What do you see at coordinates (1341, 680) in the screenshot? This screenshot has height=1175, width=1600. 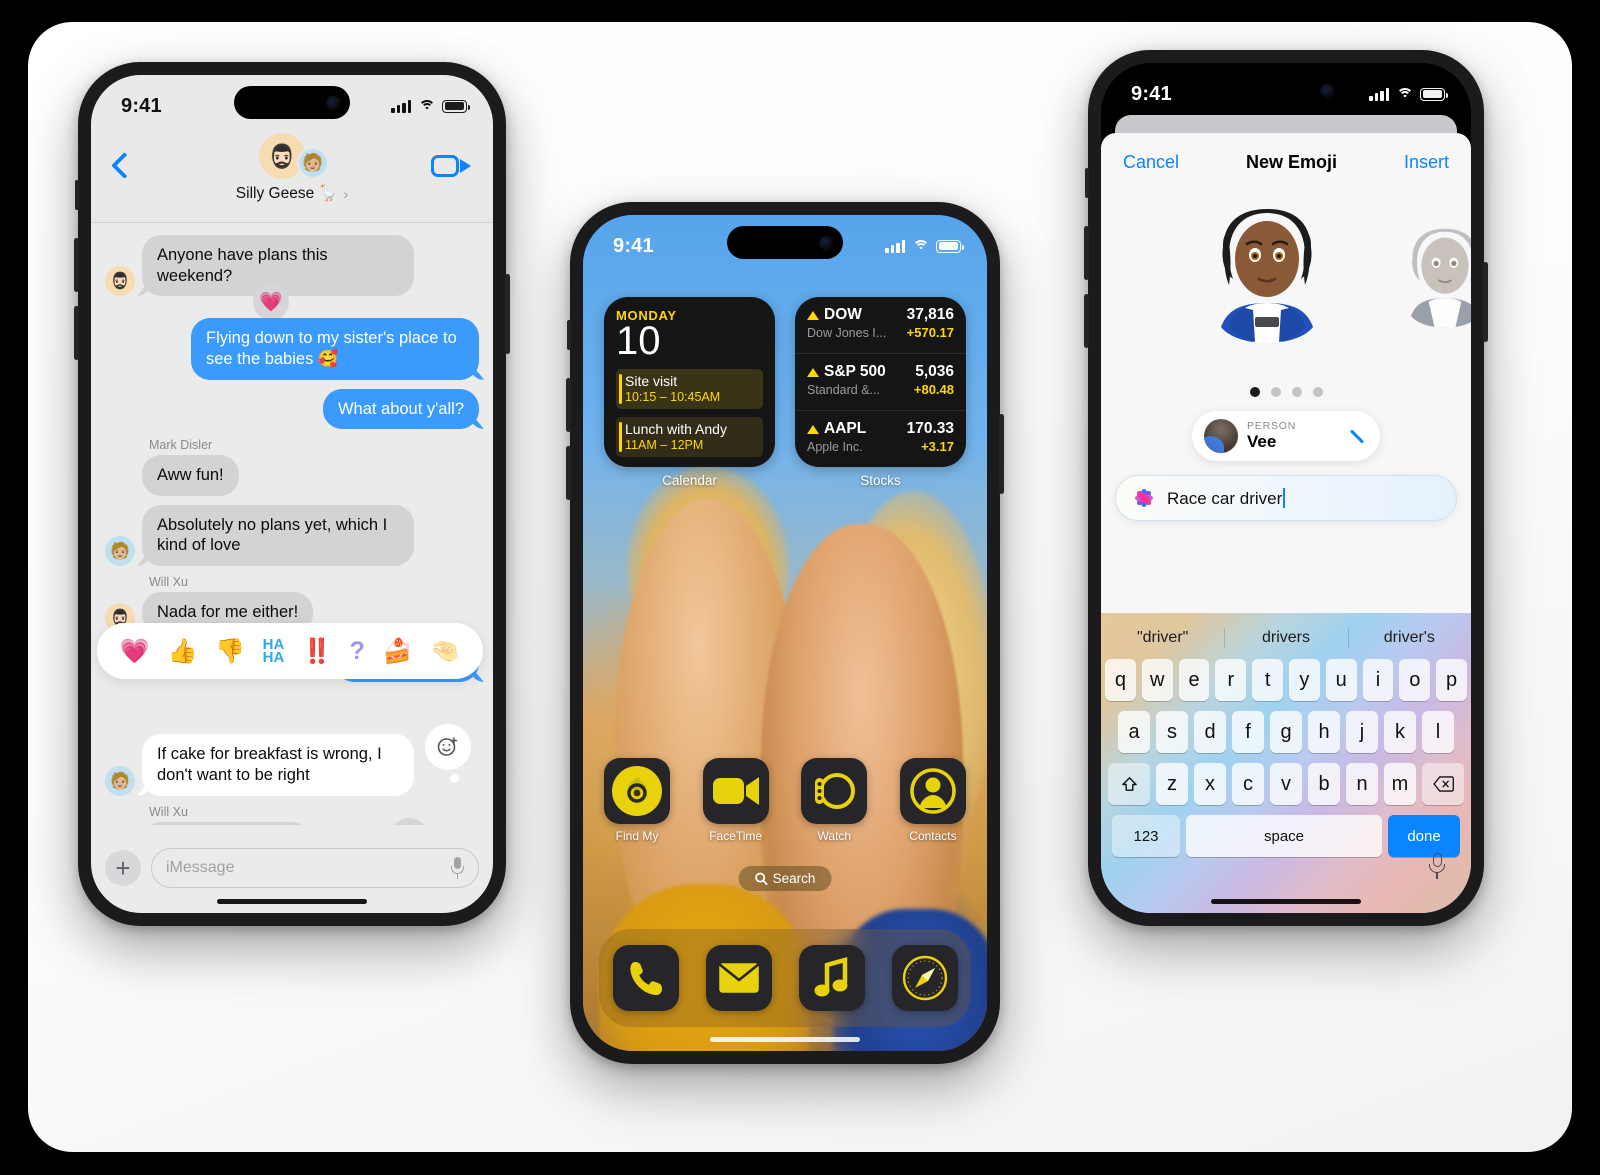 I see `key-u: u` at bounding box center [1341, 680].